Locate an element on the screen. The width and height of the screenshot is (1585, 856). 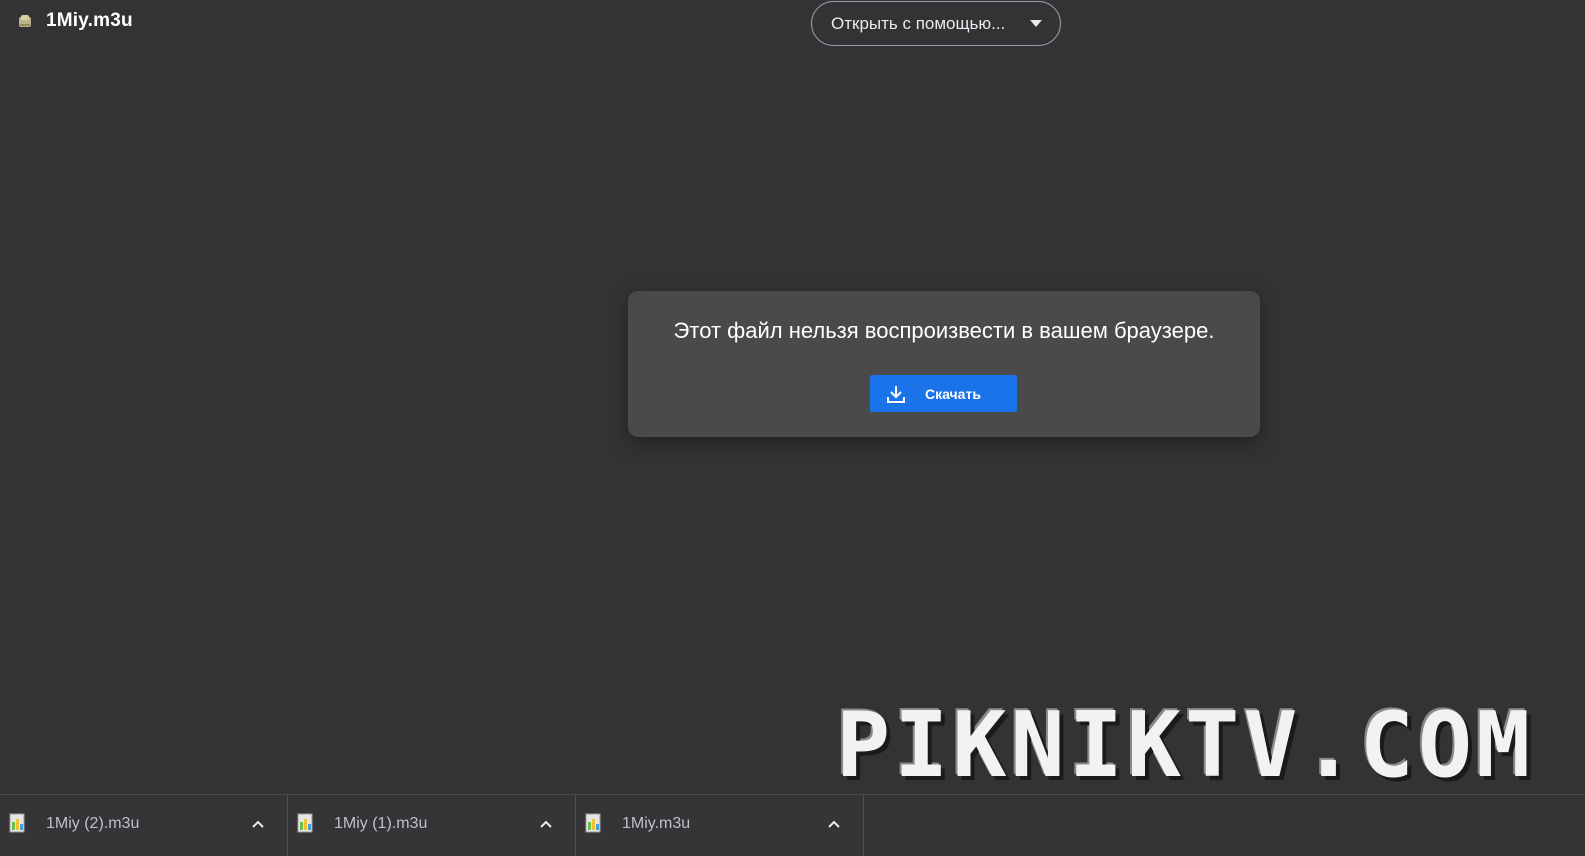
caret-down-icon is located at coordinates (1036, 23).